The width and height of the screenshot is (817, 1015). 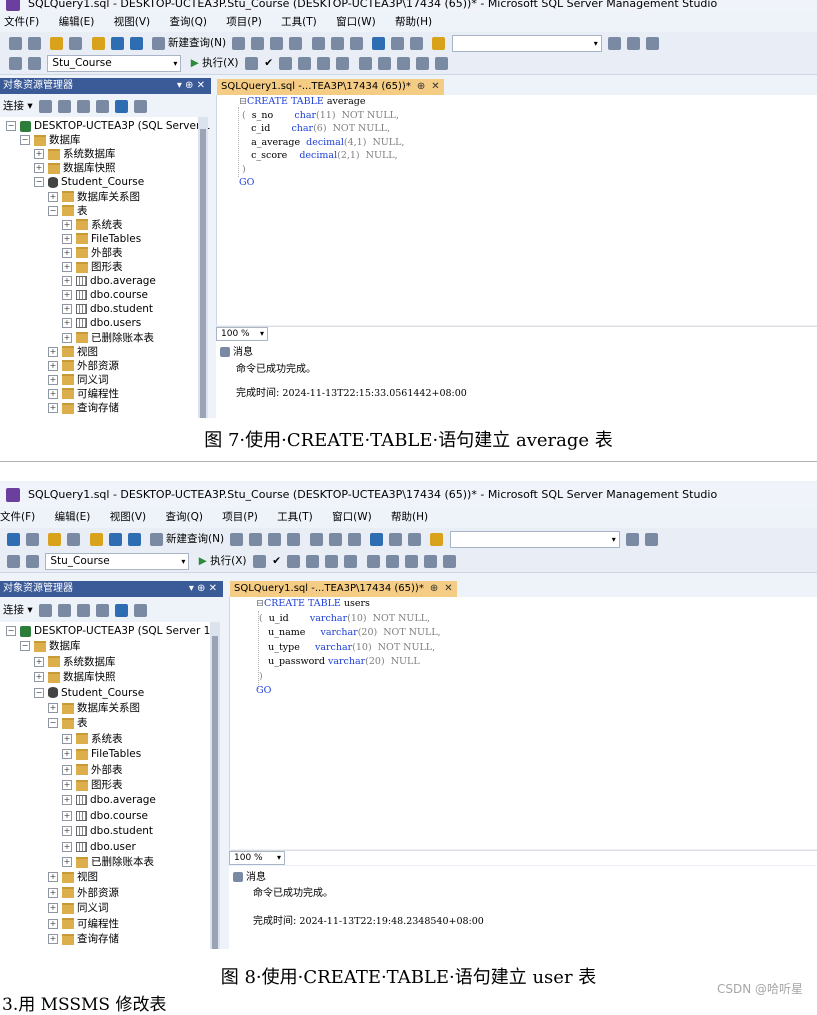 I want to click on tree-node: + dbo.average, so click(x=109, y=281).